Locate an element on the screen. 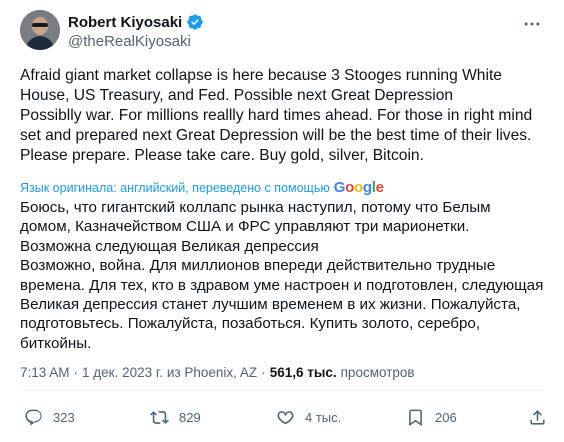 The image size is (564, 442). verified-badge-icon is located at coordinates (195, 22).